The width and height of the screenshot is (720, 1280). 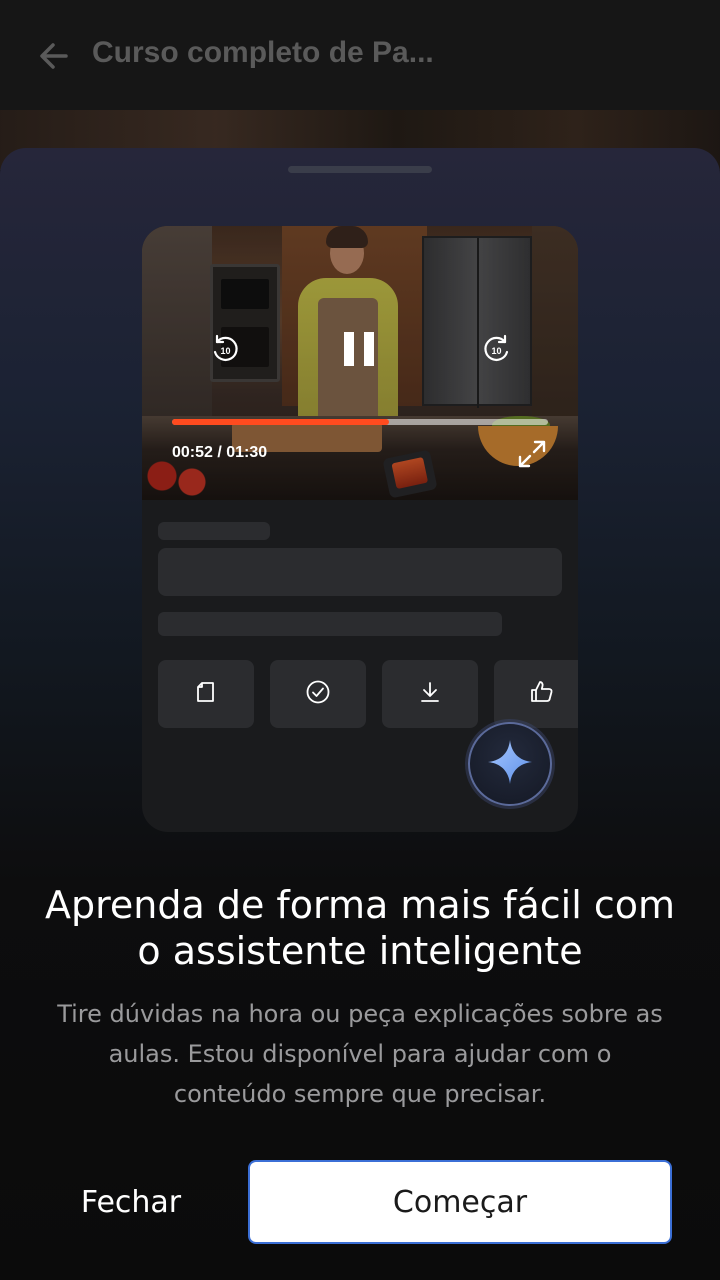 What do you see at coordinates (360, 572) in the screenshot?
I see `skeleton-block` at bounding box center [360, 572].